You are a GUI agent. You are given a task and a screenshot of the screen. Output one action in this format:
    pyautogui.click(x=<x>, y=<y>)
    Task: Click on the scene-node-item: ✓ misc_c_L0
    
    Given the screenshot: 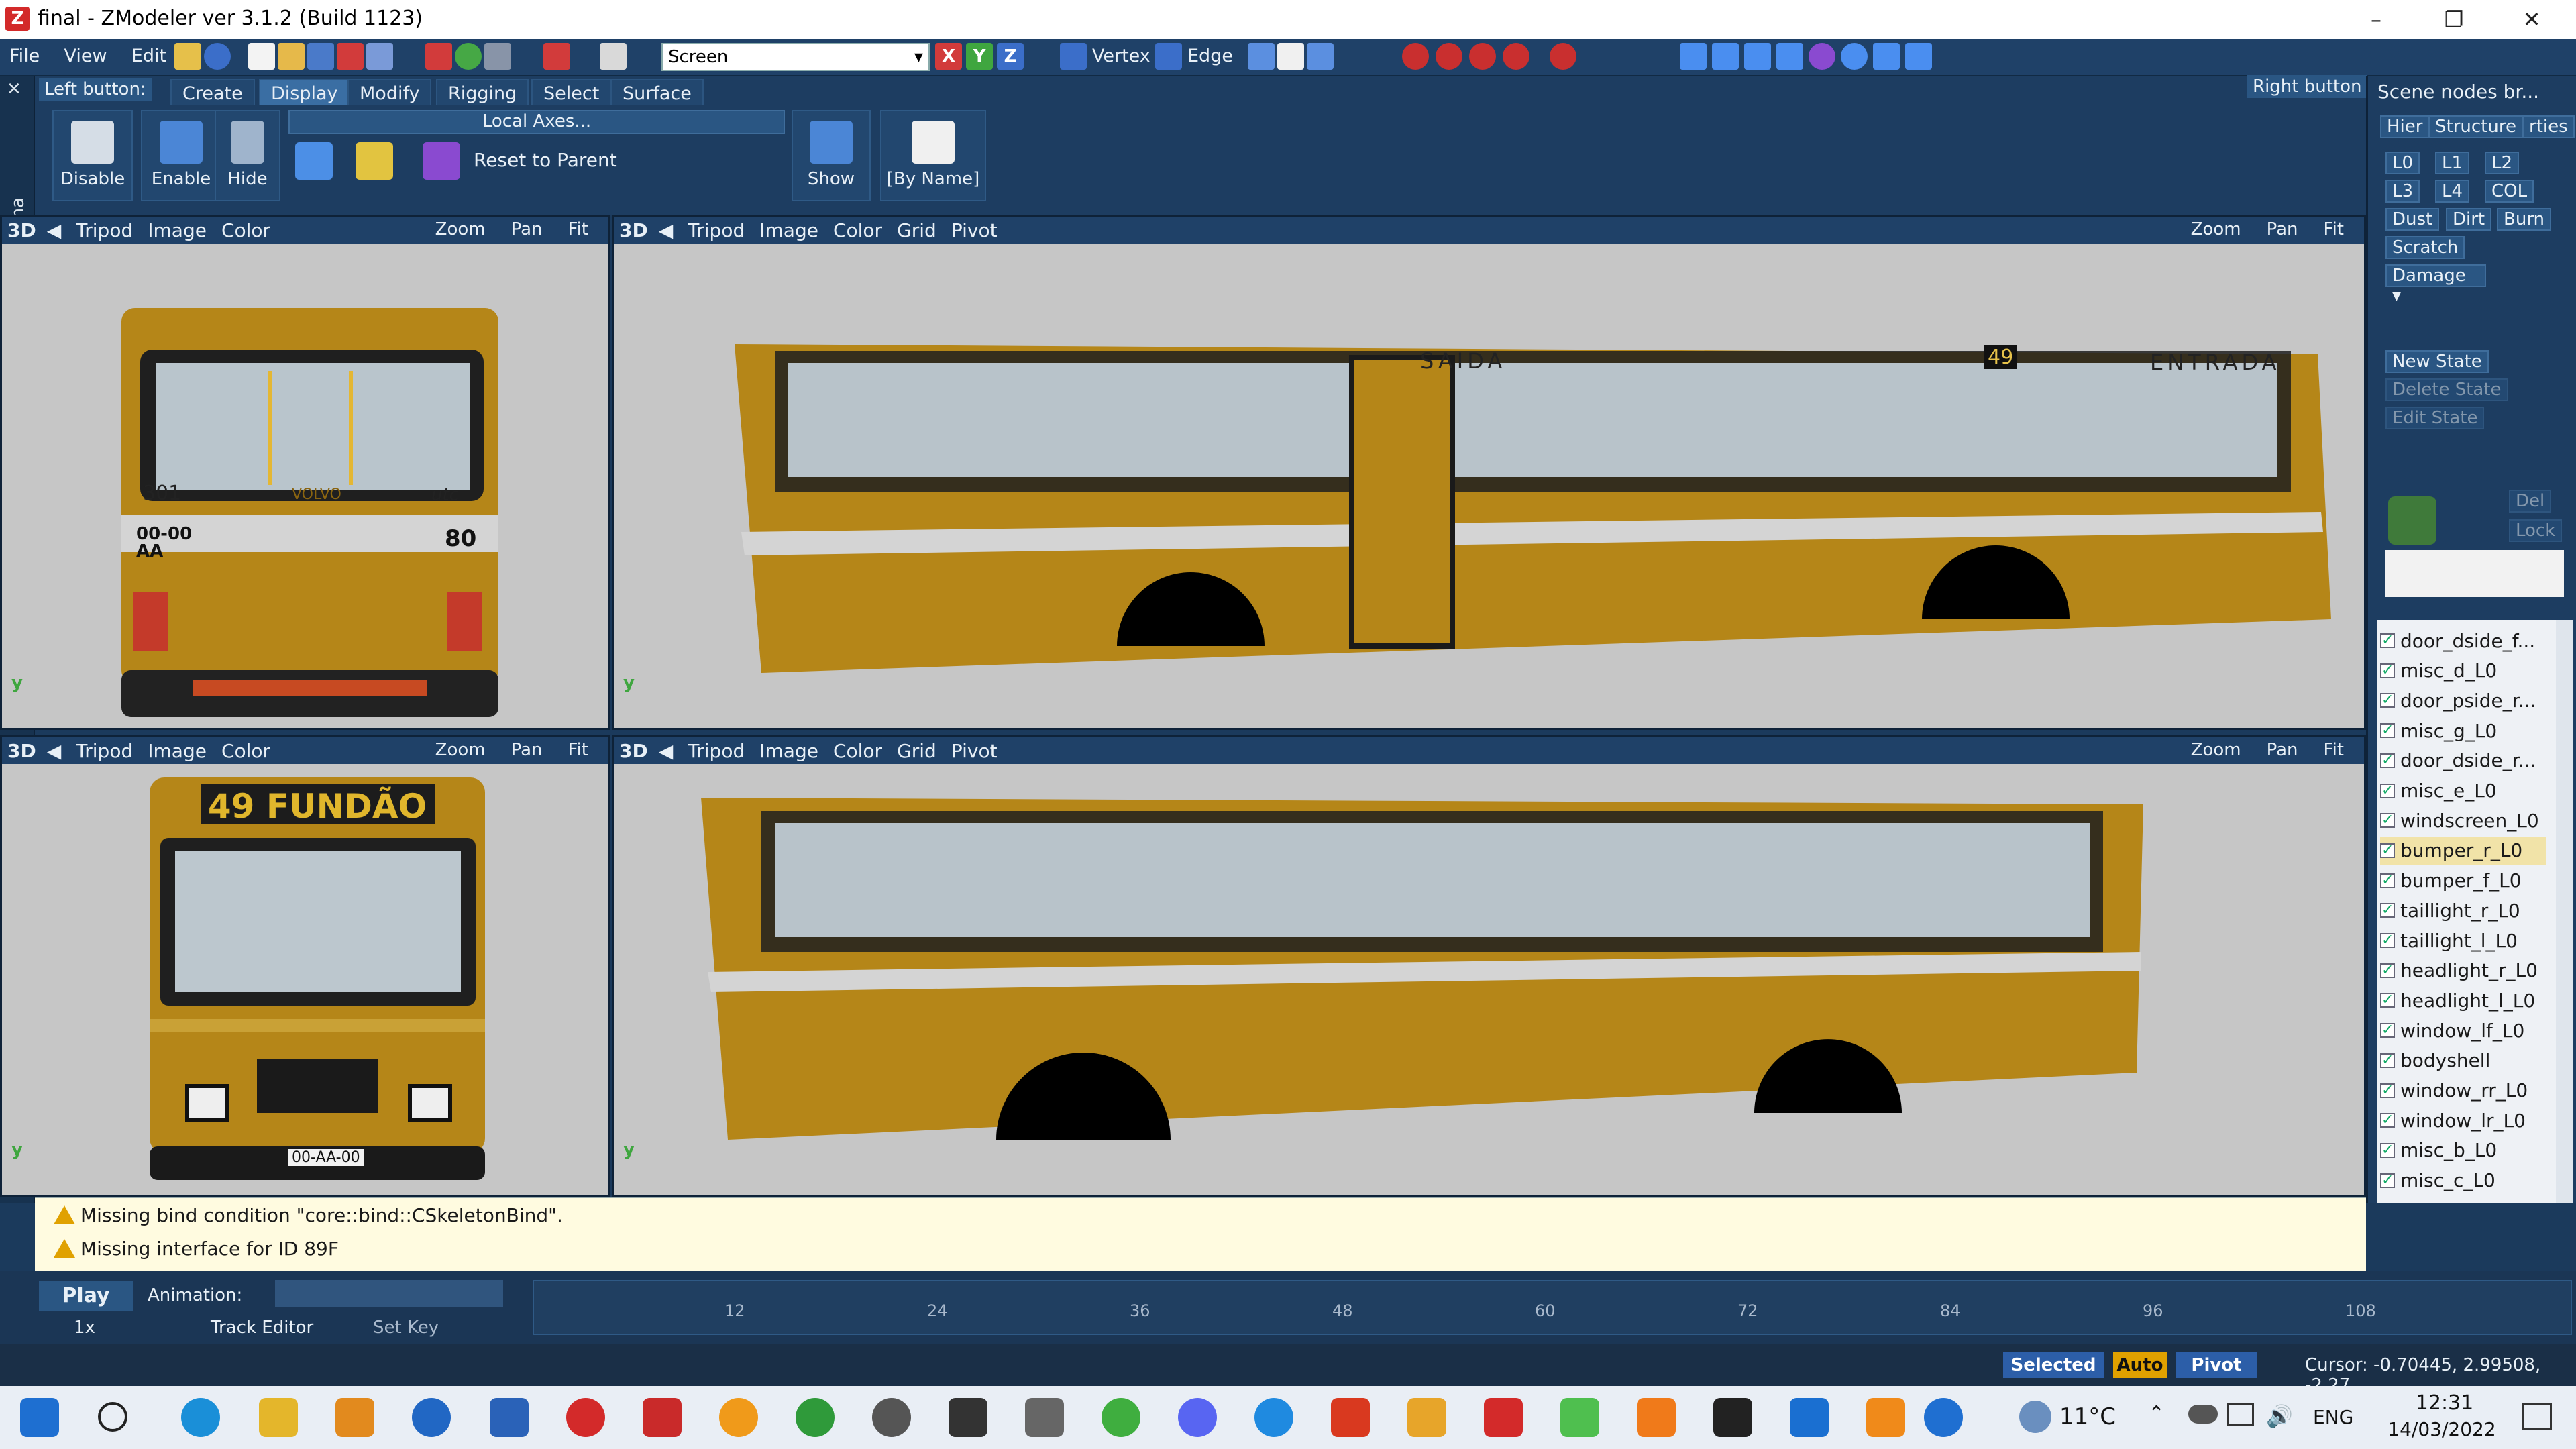 What is the action you would take?
    pyautogui.click(x=2463, y=1181)
    